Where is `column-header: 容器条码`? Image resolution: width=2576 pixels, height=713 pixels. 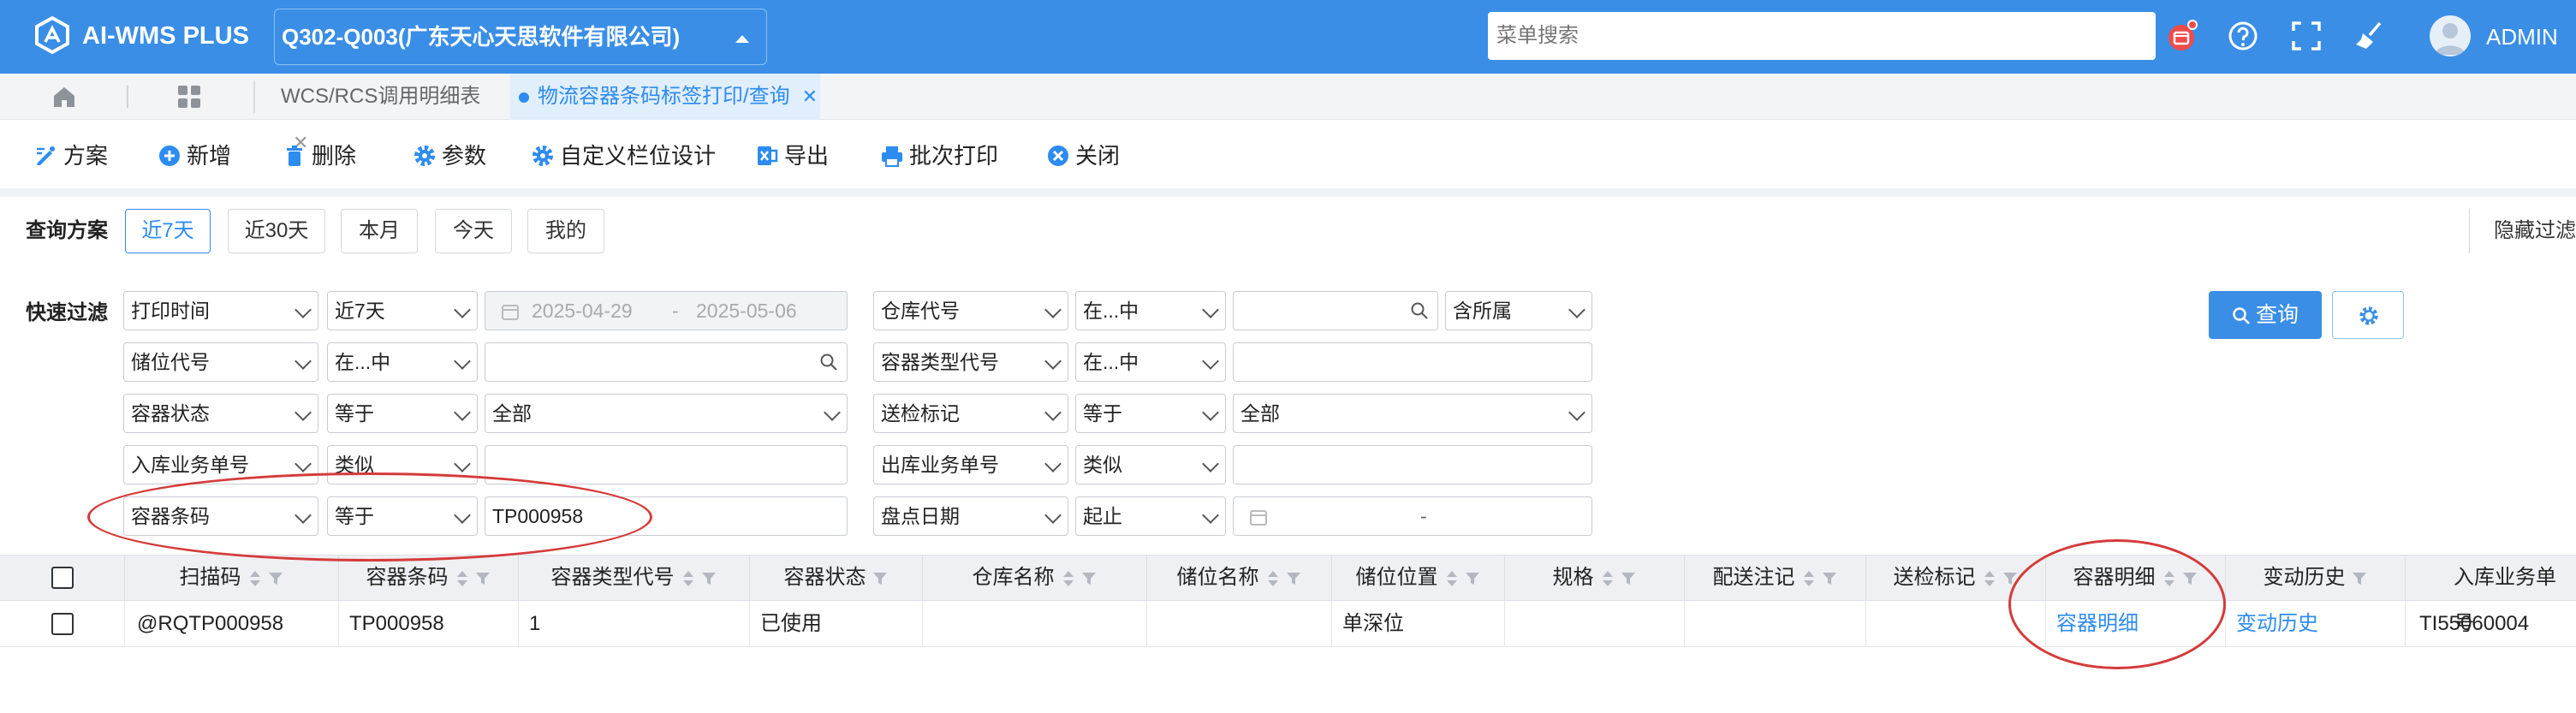 column-header: 容器条码 is located at coordinates (429, 578).